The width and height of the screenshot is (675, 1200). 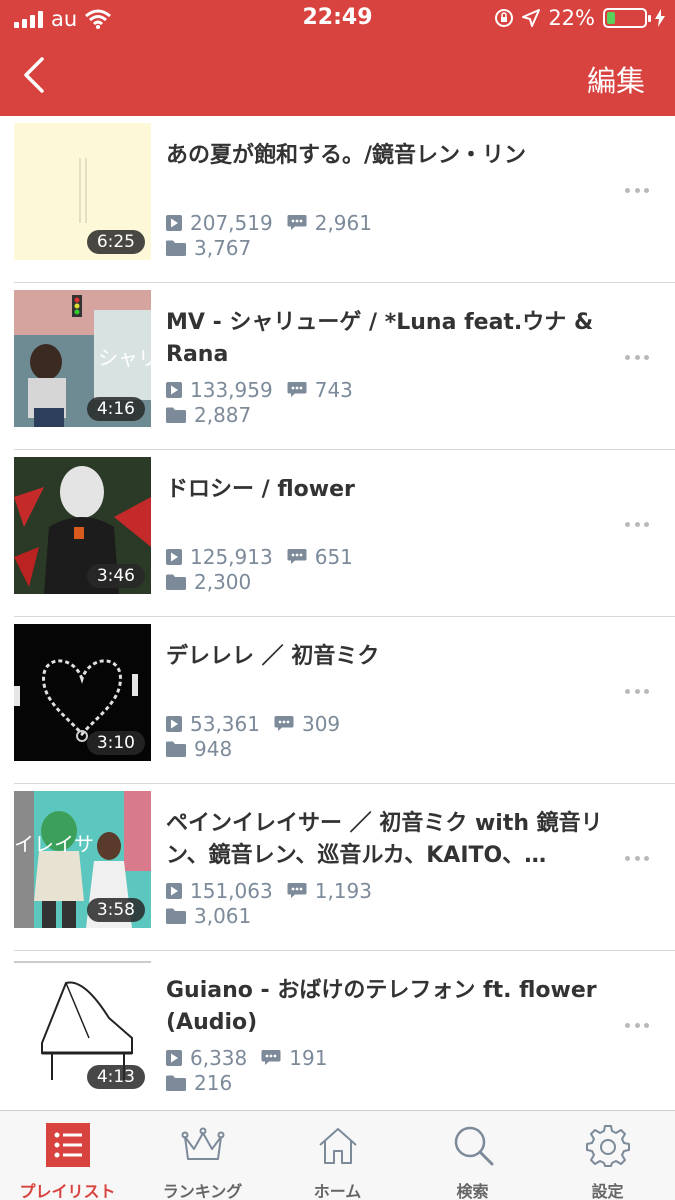 I want to click on view-count: 125,913, so click(x=231, y=556).